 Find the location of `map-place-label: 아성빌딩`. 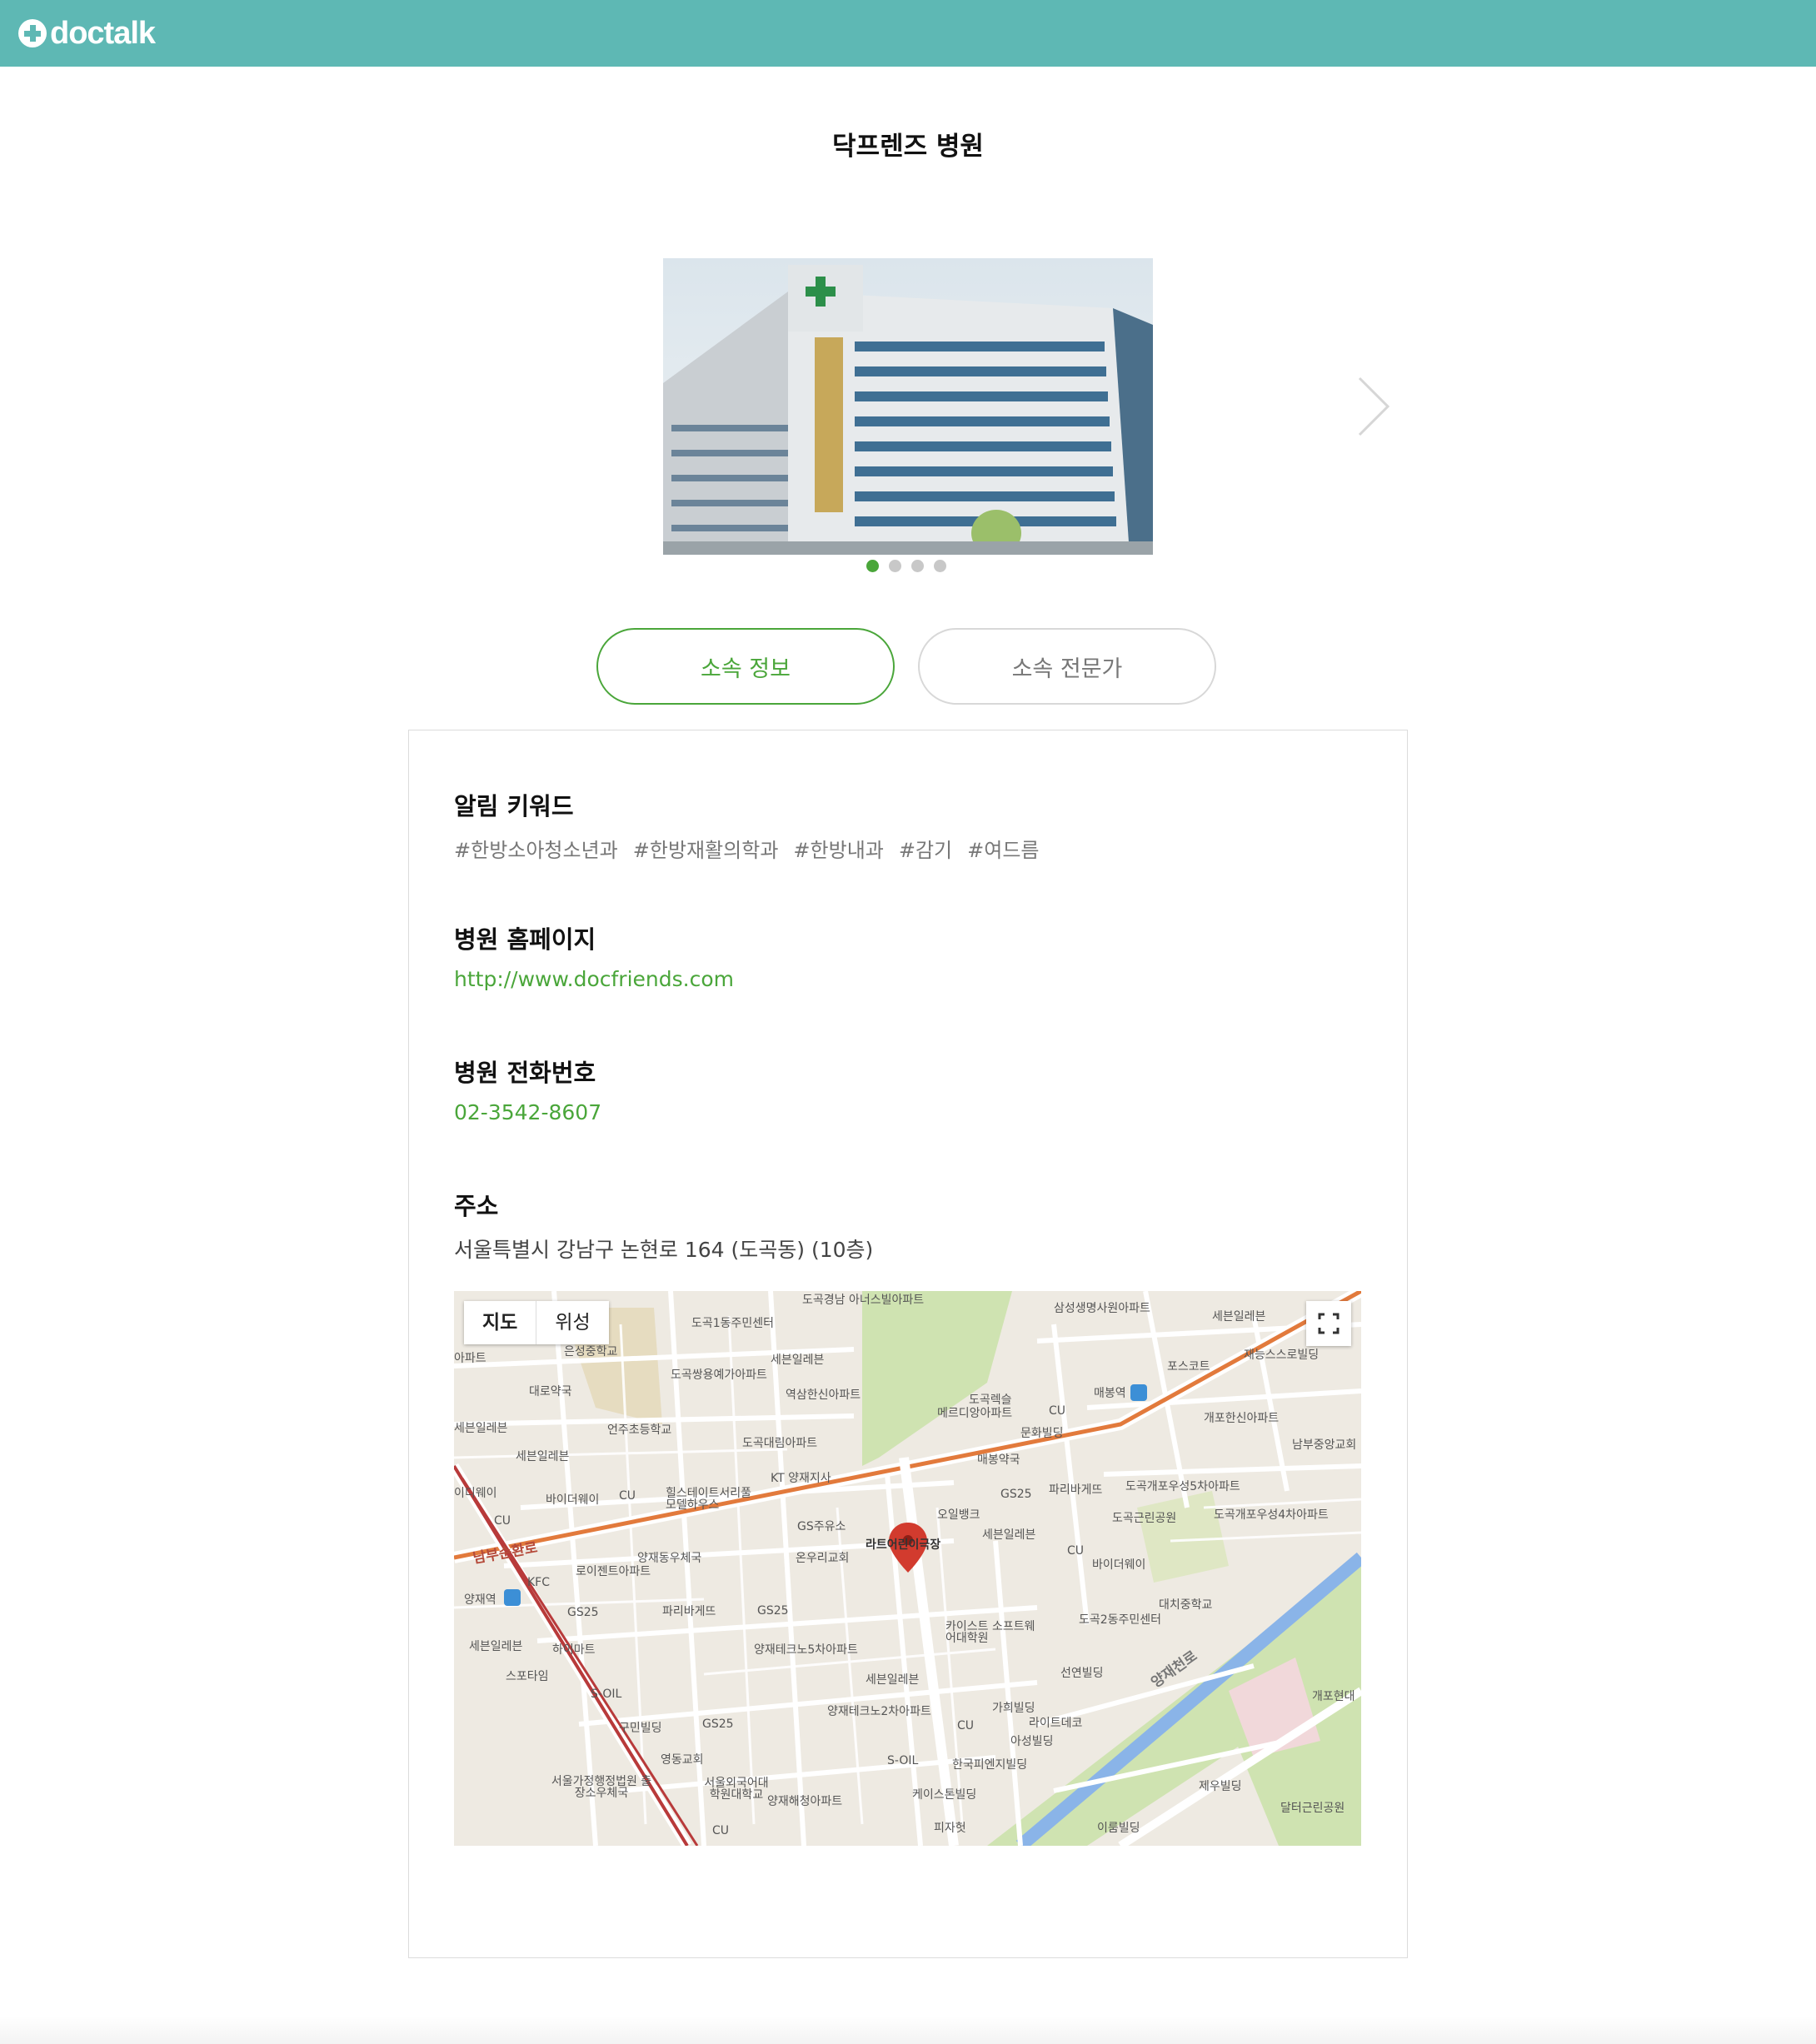

map-place-label: 아성빌딩 is located at coordinates (1032, 1742).